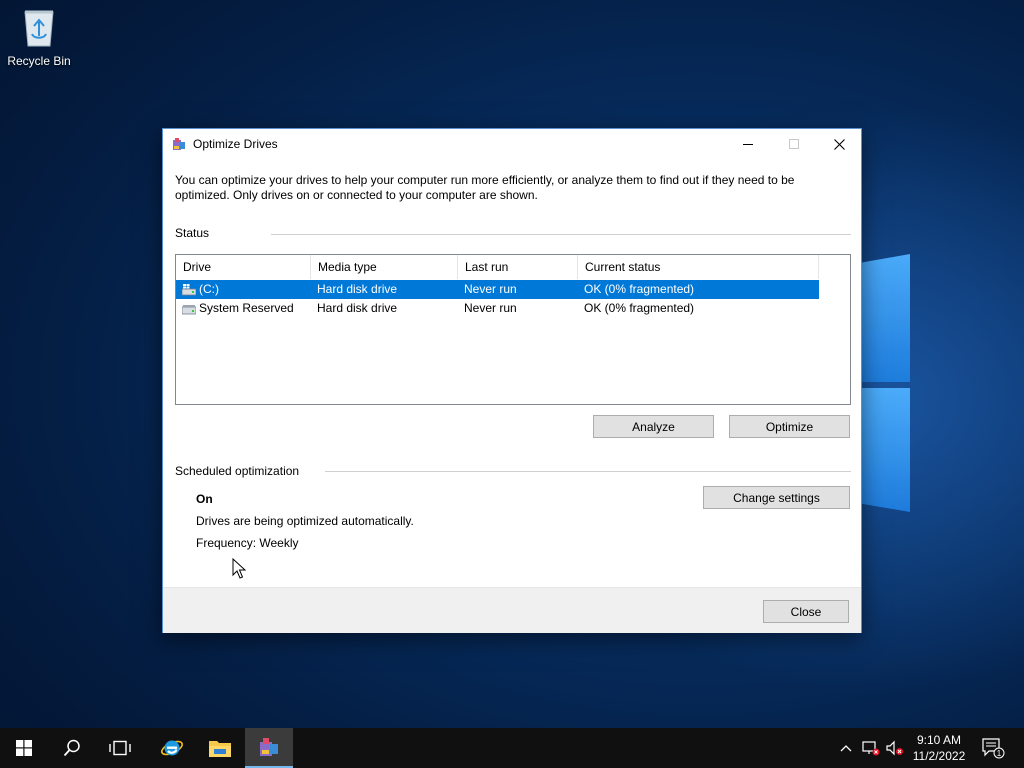  Describe the element at coordinates (939, 748) in the screenshot. I see `system-clock: 9:10 AM 11/2/2022` at that location.